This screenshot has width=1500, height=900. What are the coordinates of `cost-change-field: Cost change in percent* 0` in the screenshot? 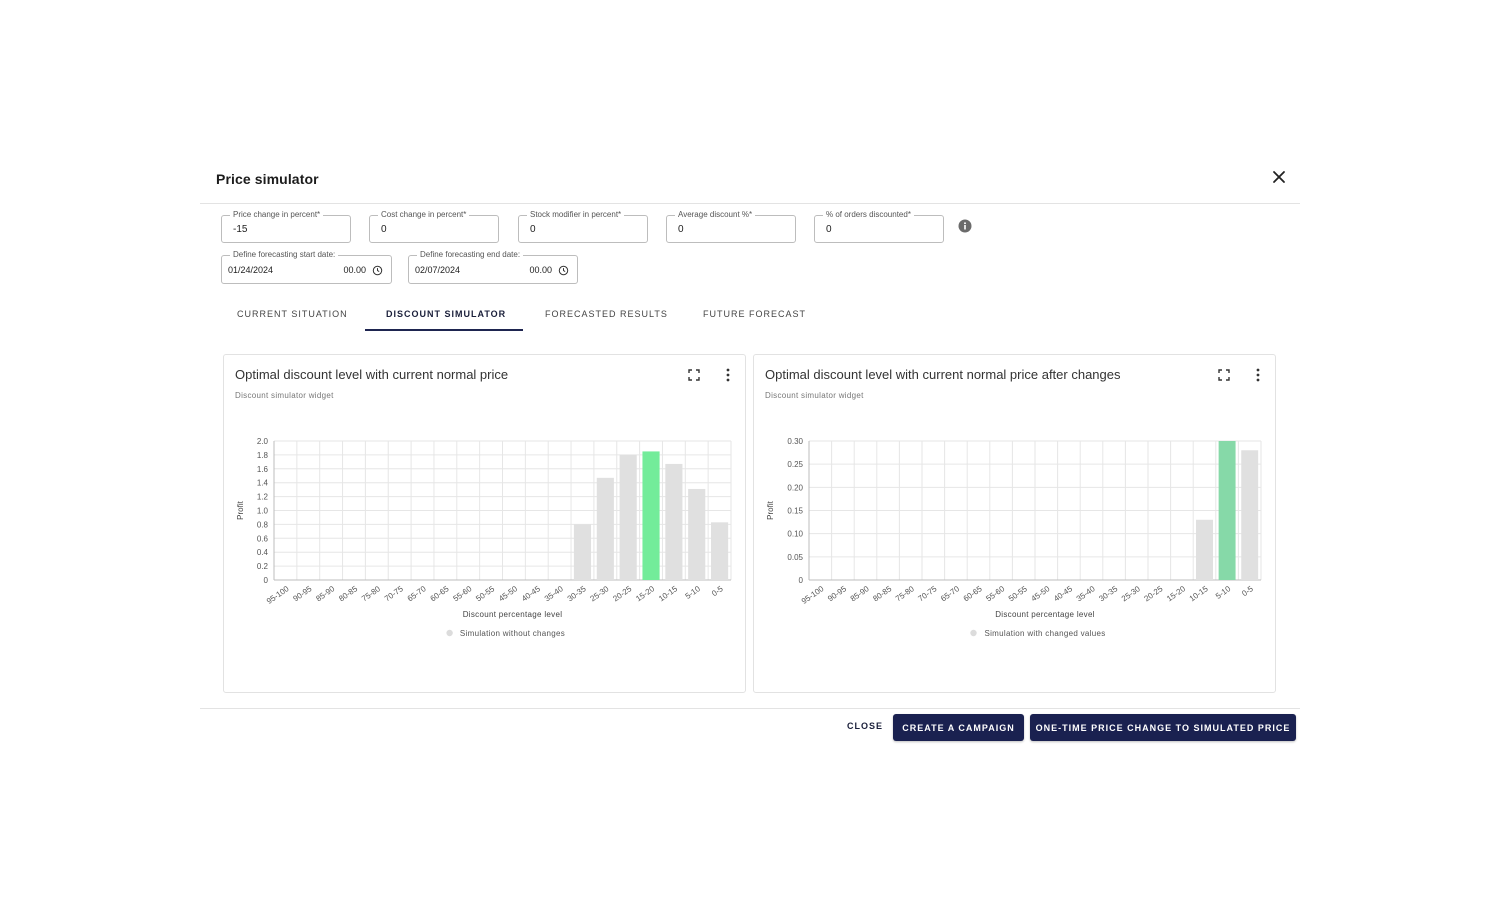 It's located at (434, 226).